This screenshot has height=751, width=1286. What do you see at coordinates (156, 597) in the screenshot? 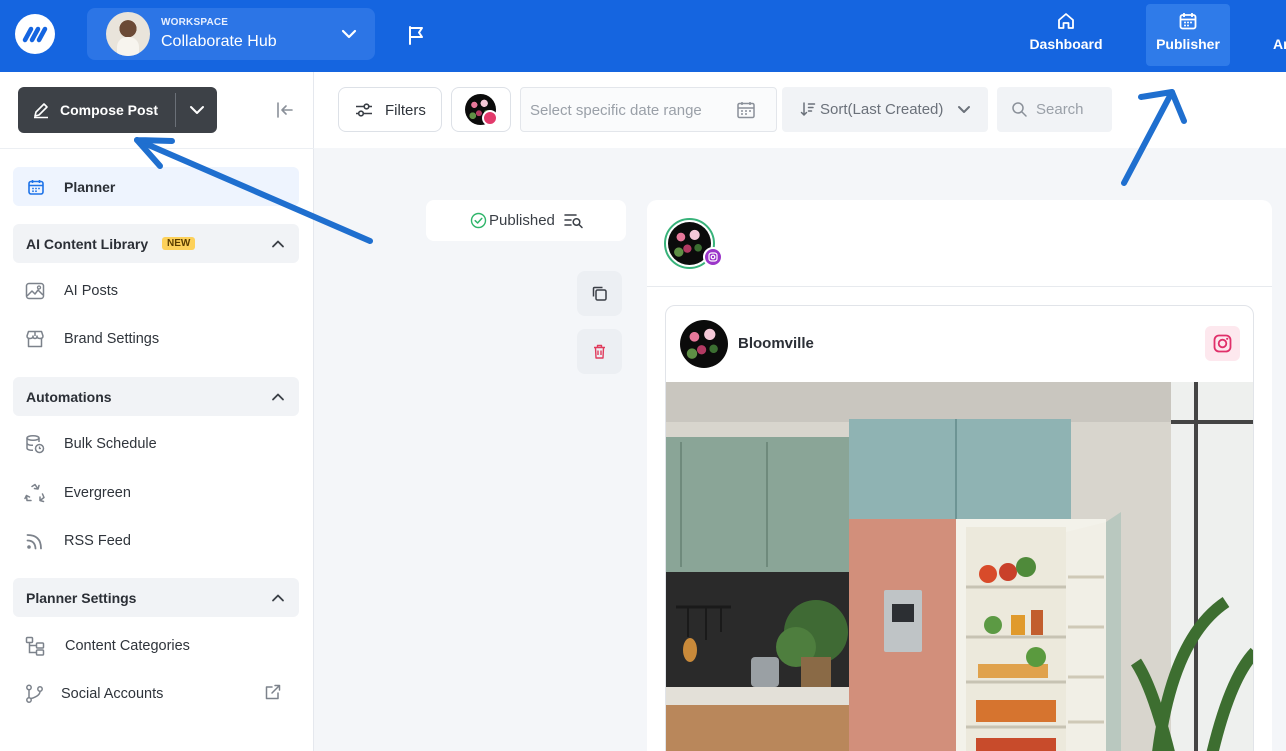
I see `section-planner-settings: Planner Settings` at bounding box center [156, 597].